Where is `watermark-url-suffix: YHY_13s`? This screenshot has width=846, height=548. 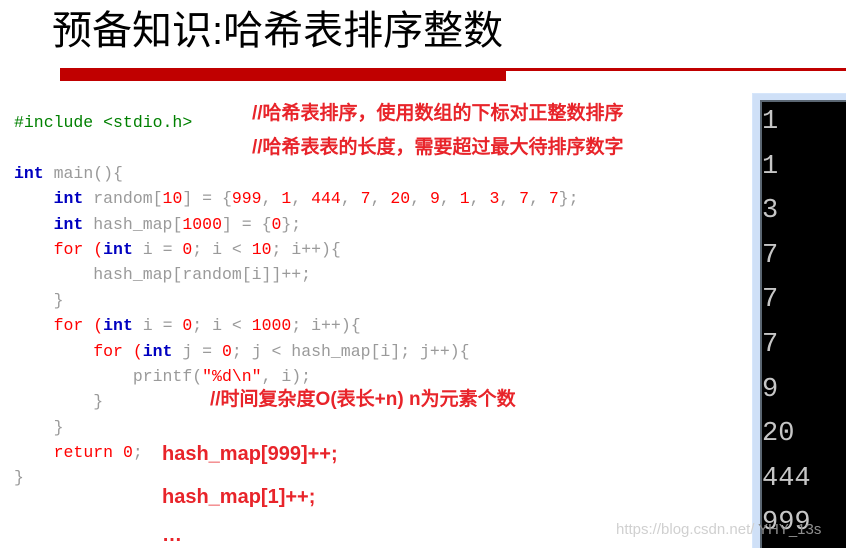 watermark-url-suffix: YHY_13s is located at coordinates (790, 529).